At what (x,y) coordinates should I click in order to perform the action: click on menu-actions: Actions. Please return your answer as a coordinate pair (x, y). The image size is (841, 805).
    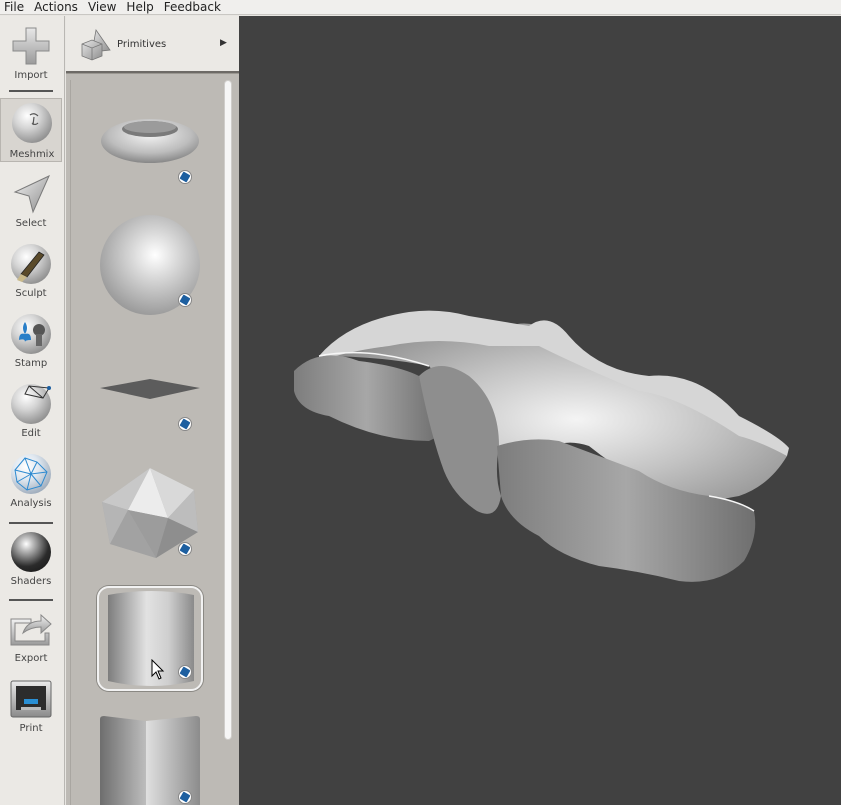
    Looking at the image, I should click on (56, 7).